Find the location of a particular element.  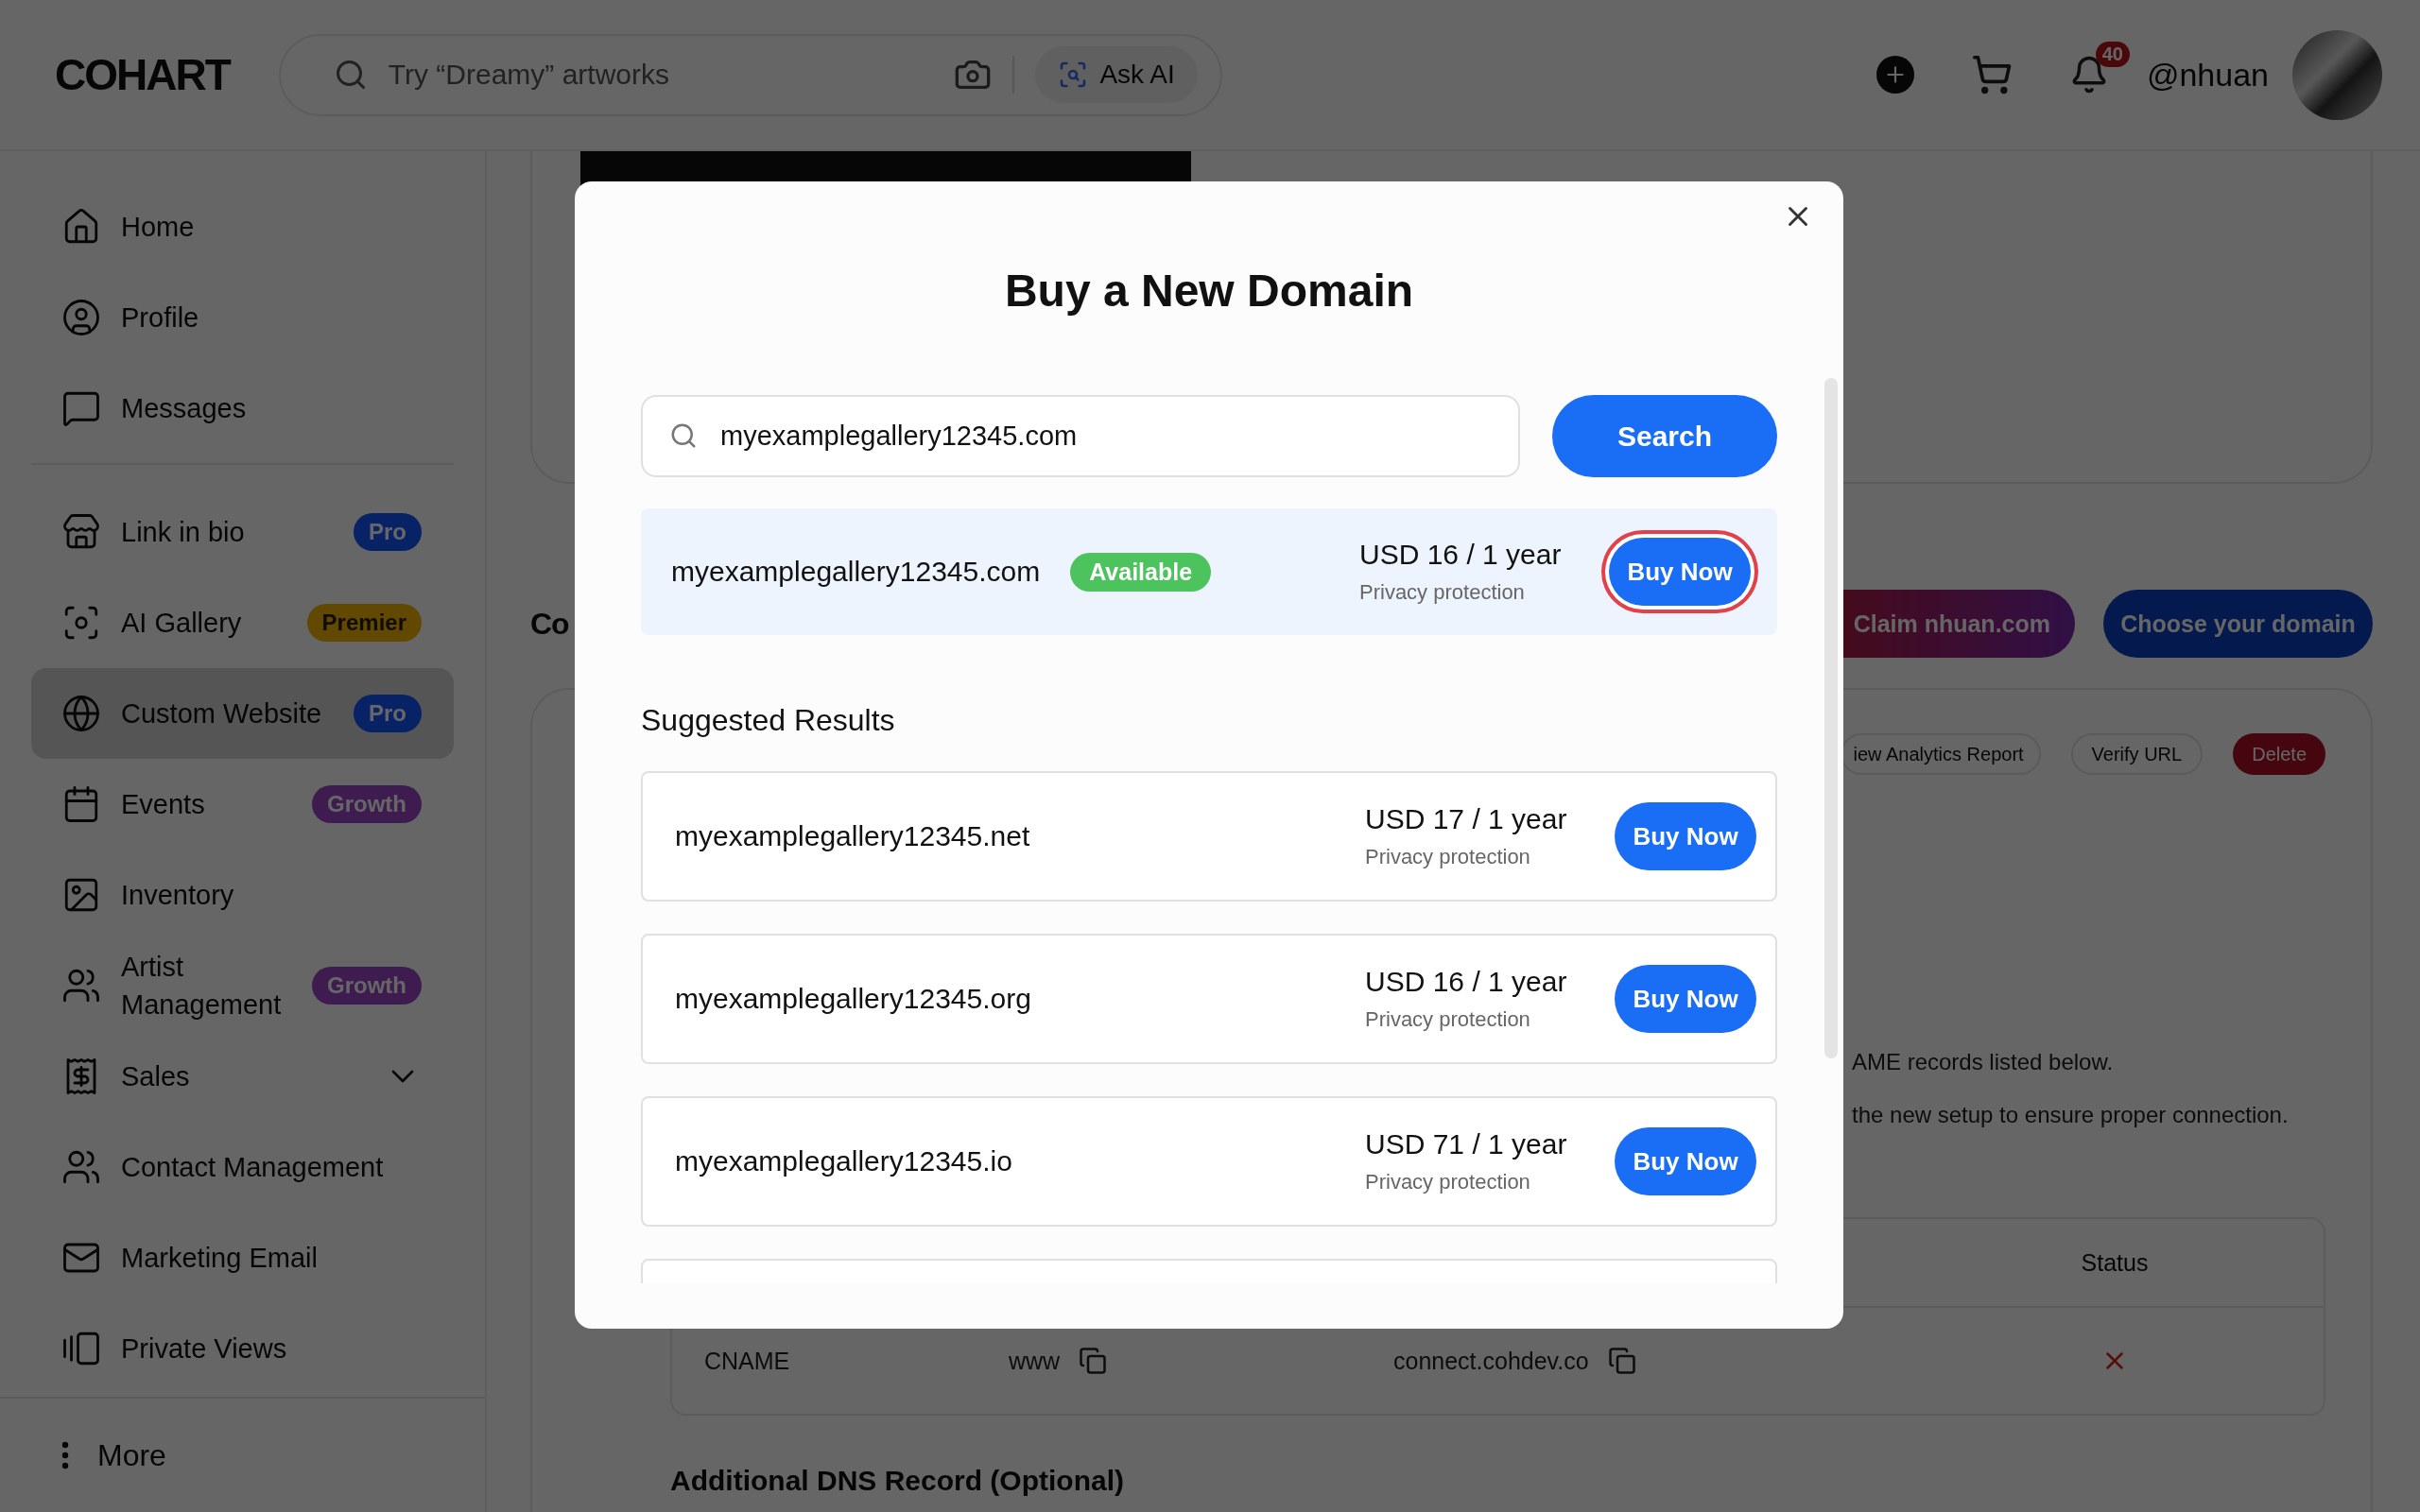

search-placeholder: Try “Dreamy” artworks is located at coordinates (529, 75).